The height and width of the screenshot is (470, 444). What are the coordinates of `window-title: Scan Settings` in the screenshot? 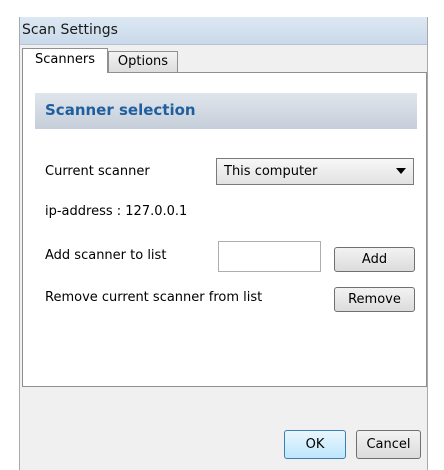 It's located at (70, 30).